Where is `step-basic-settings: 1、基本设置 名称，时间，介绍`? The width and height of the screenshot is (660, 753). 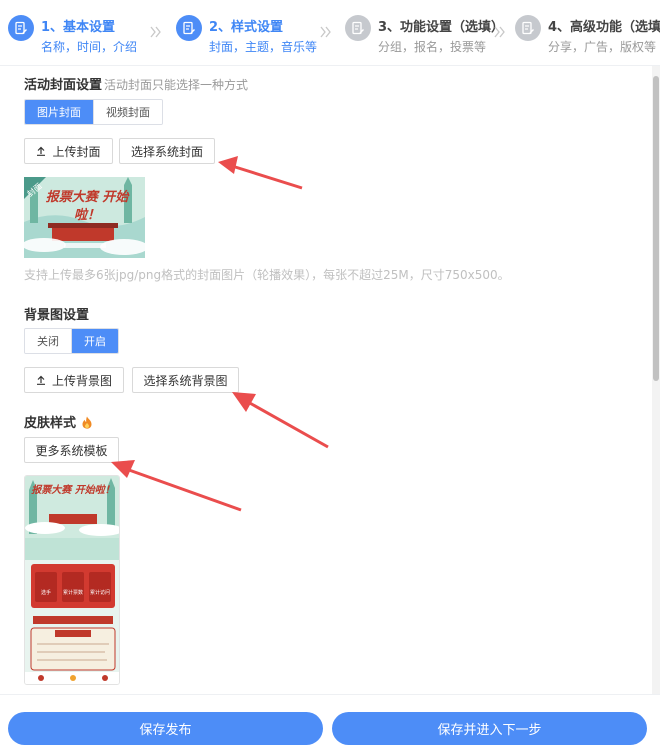
step-basic-settings: 1、基本设置 名称，时间，介绍 is located at coordinates (83, 33).